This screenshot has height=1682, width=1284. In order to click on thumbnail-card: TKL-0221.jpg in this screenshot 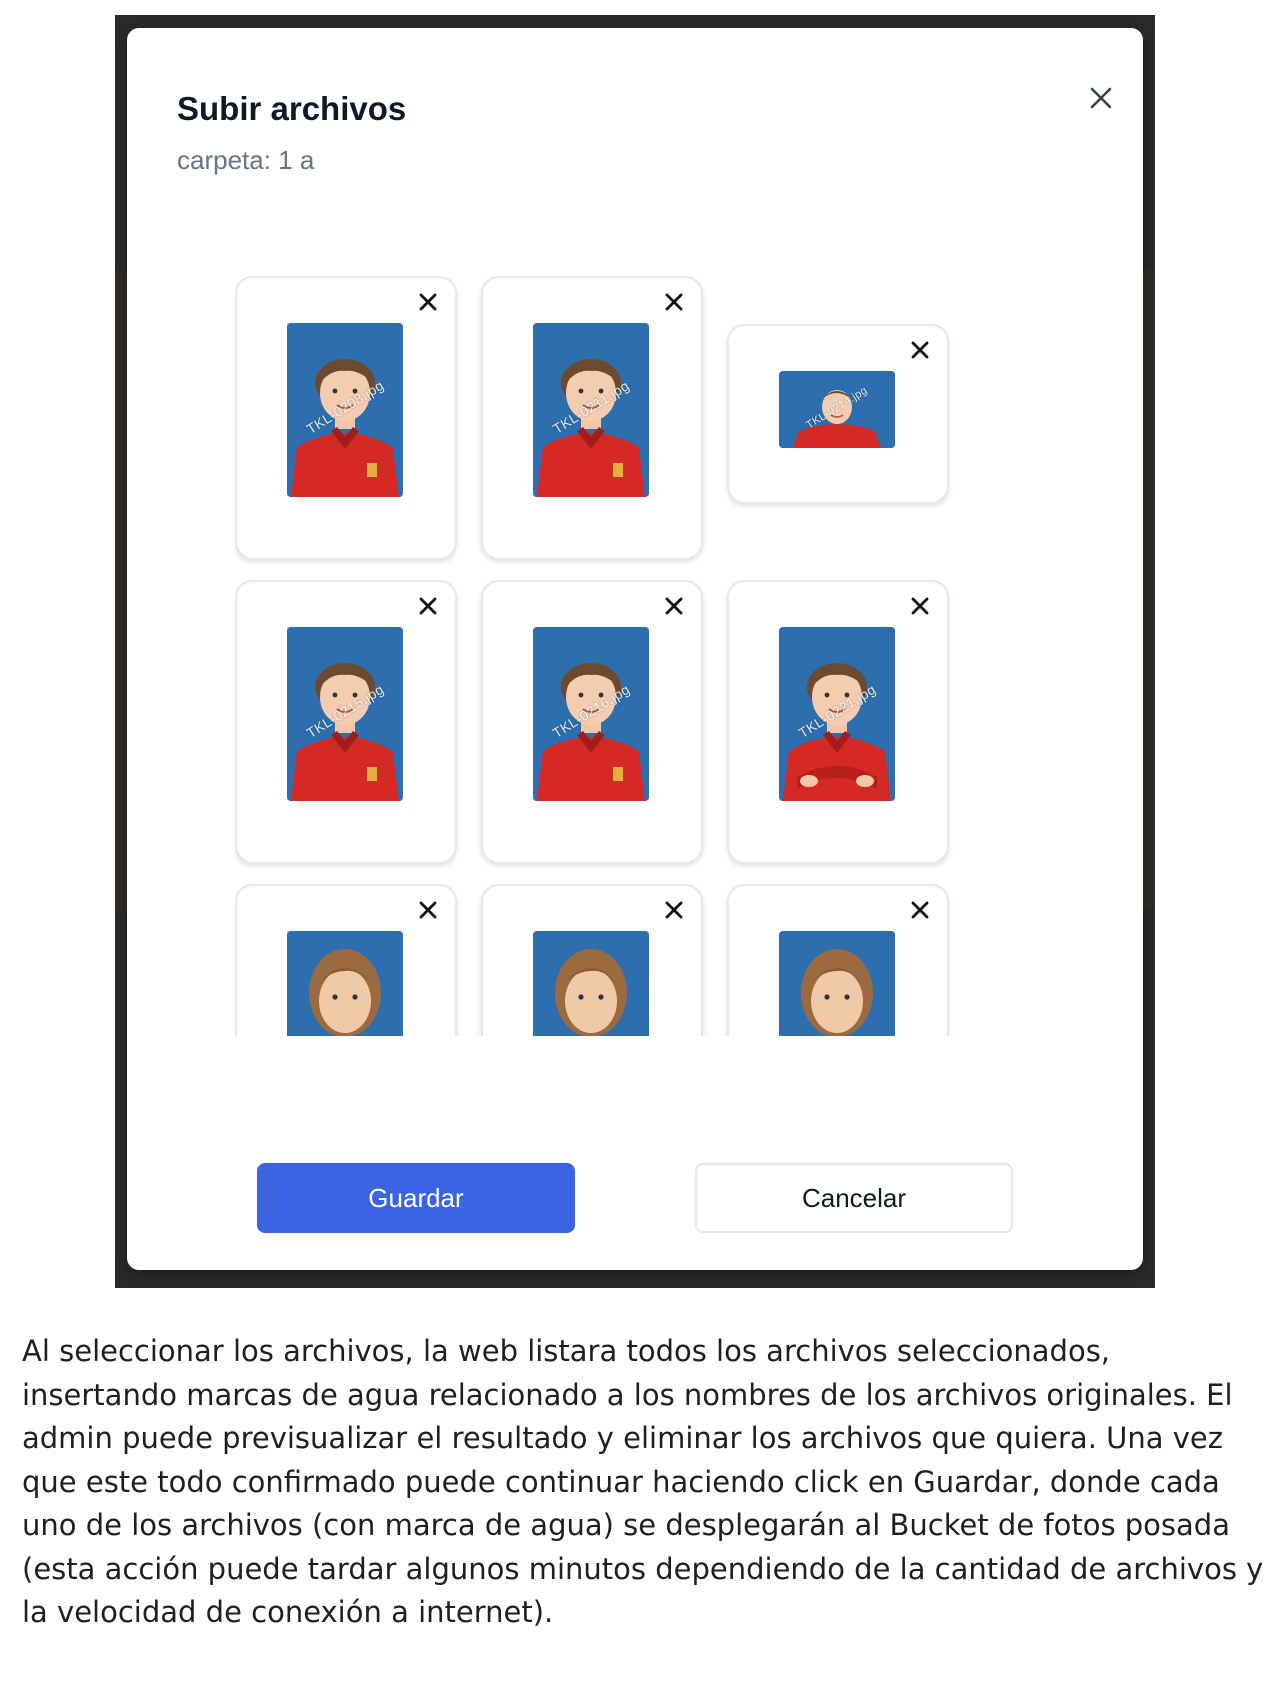, I will do `click(838, 722)`.